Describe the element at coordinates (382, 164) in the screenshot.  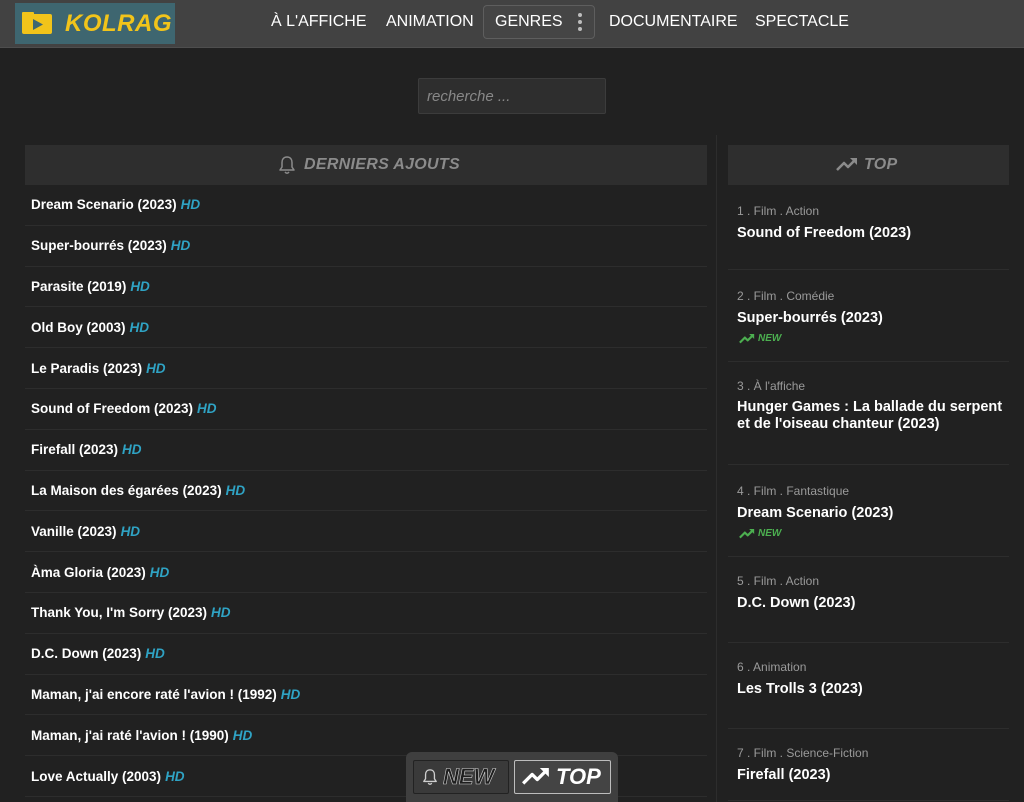
I see `latest-section-title: DERNIERS AJOUTS` at that location.